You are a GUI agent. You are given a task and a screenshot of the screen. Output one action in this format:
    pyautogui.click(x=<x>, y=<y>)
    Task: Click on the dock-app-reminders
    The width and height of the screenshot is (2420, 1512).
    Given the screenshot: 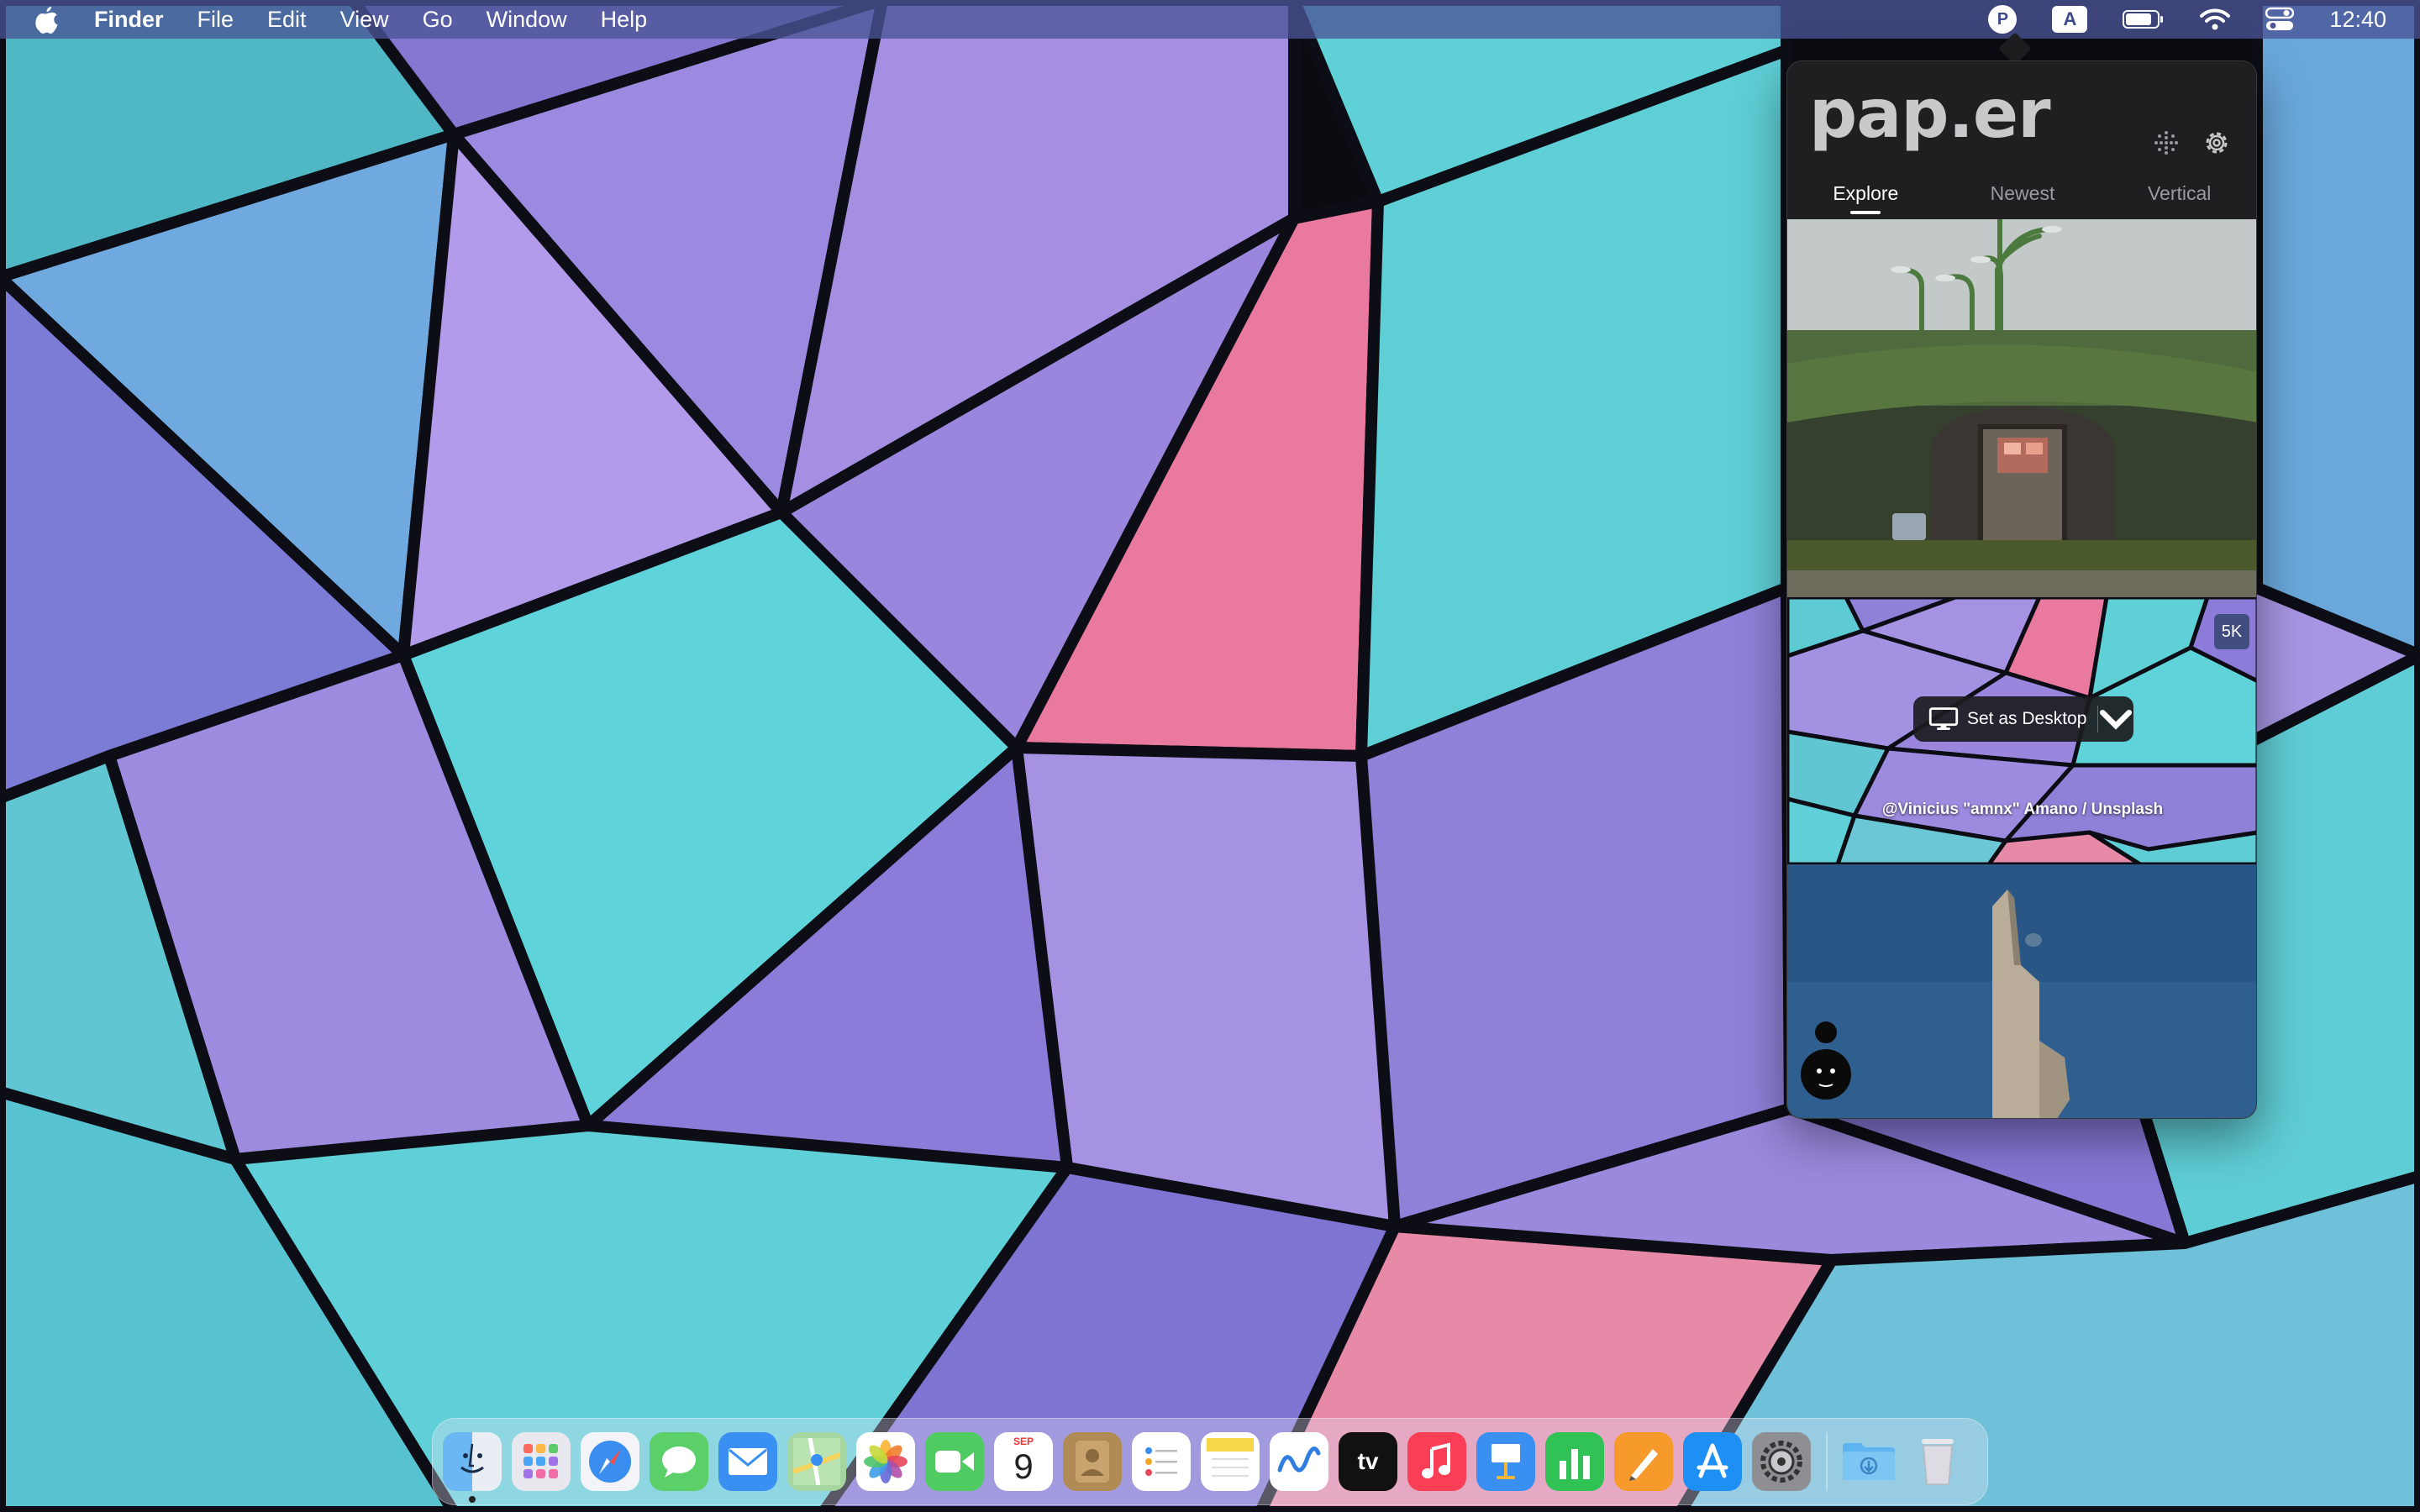 What is the action you would take?
    pyautogui.click(x=1162, y=1461)
    